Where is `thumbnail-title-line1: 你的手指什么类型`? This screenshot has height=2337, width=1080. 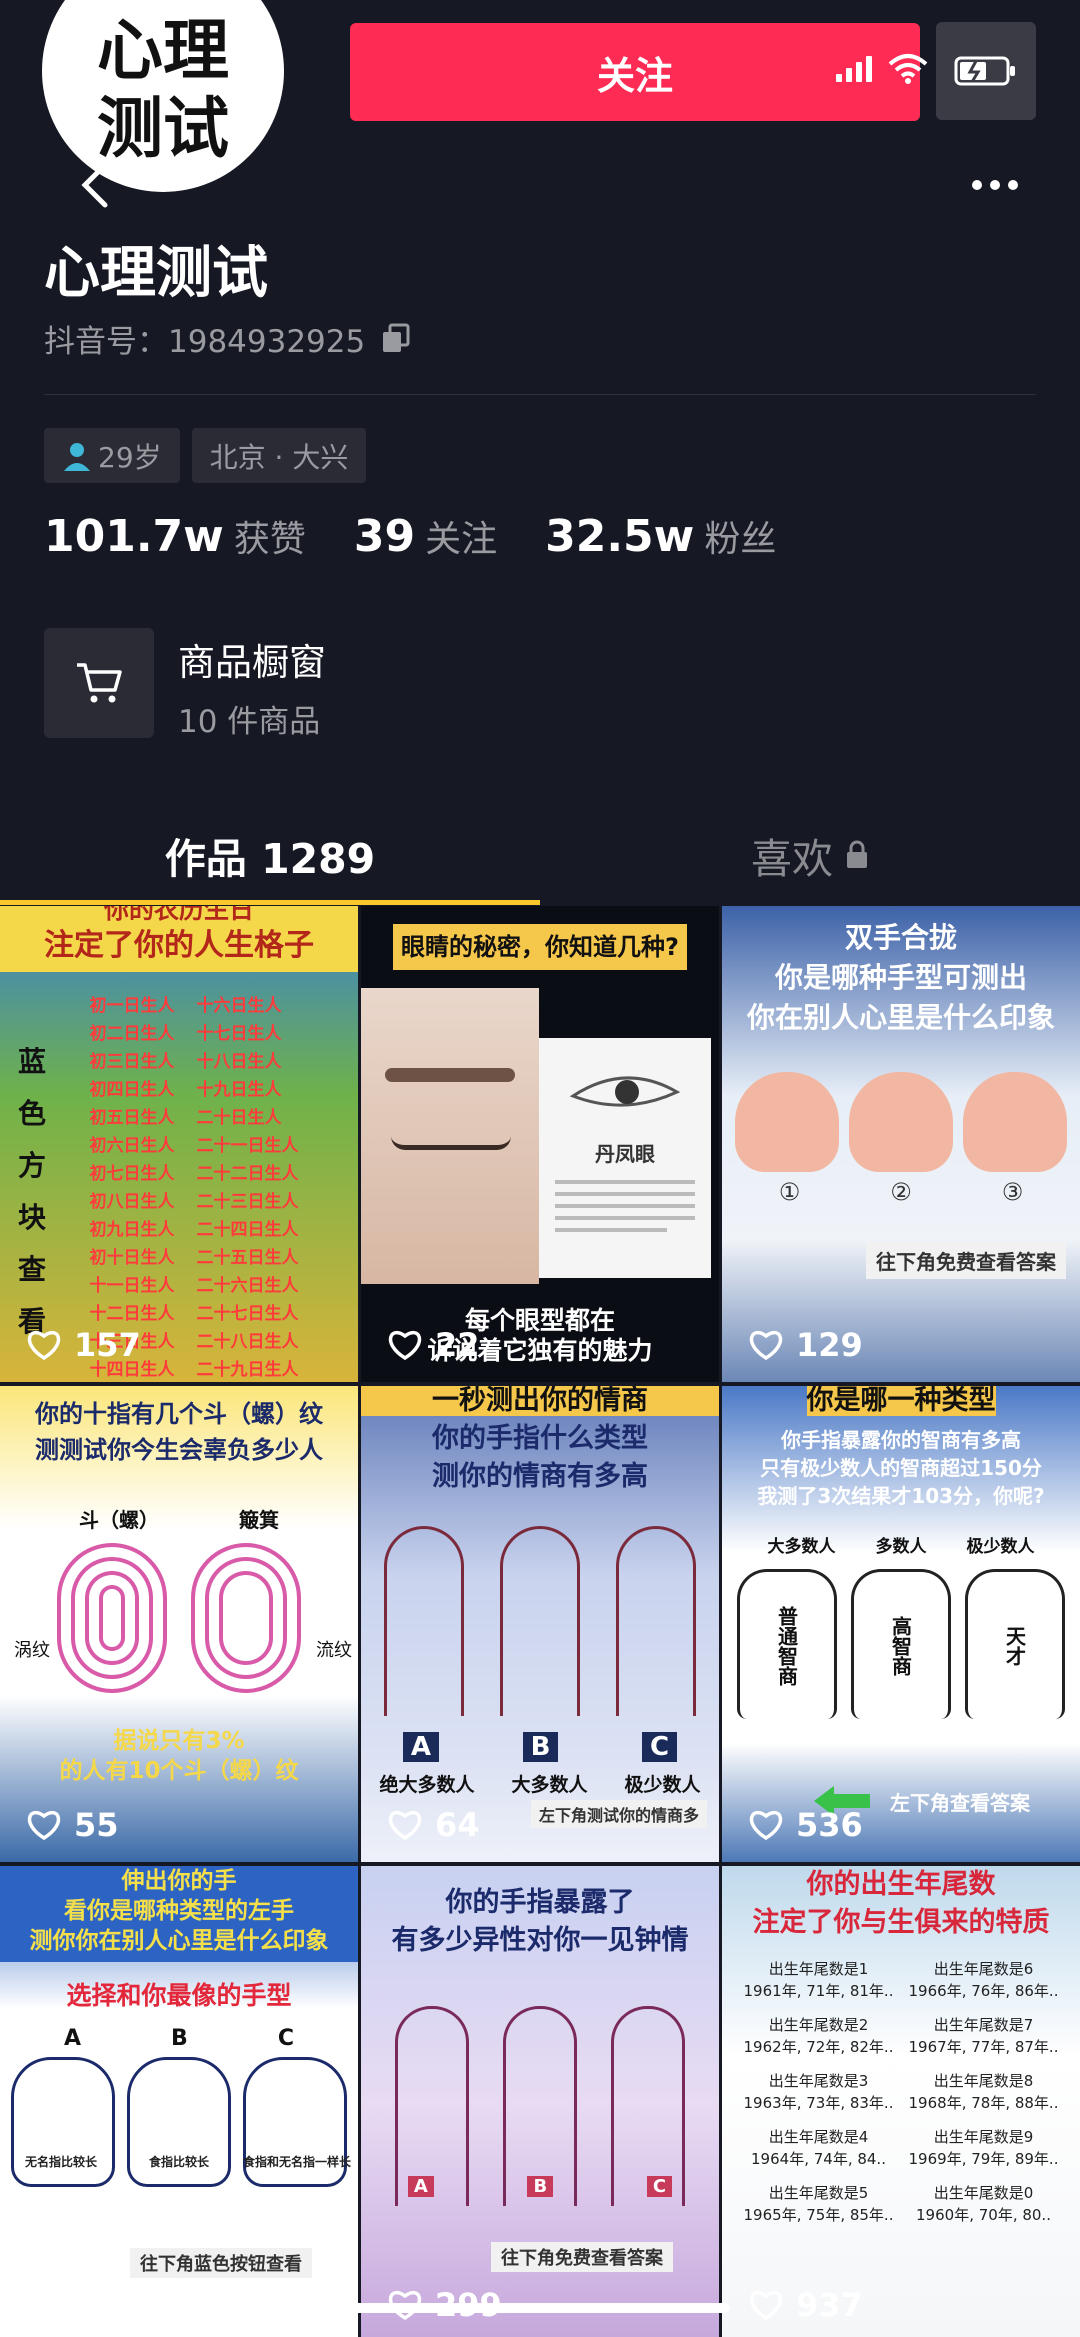 thumbnail-title-line1: 你的手指什么类型 is located at coordinates (540, 1438).